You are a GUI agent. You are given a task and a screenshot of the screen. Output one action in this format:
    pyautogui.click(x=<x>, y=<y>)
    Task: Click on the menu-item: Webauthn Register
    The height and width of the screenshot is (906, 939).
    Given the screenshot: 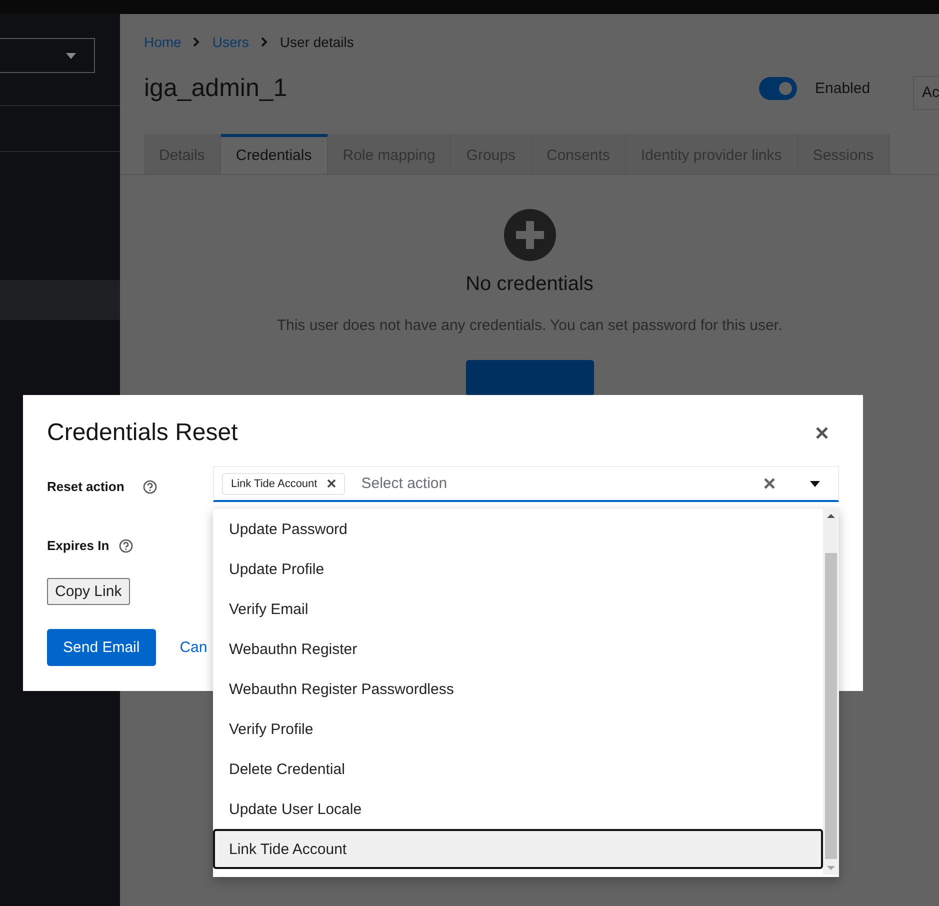 What is the action you would take?
    pyautogui.click(x=518, y=649)
    